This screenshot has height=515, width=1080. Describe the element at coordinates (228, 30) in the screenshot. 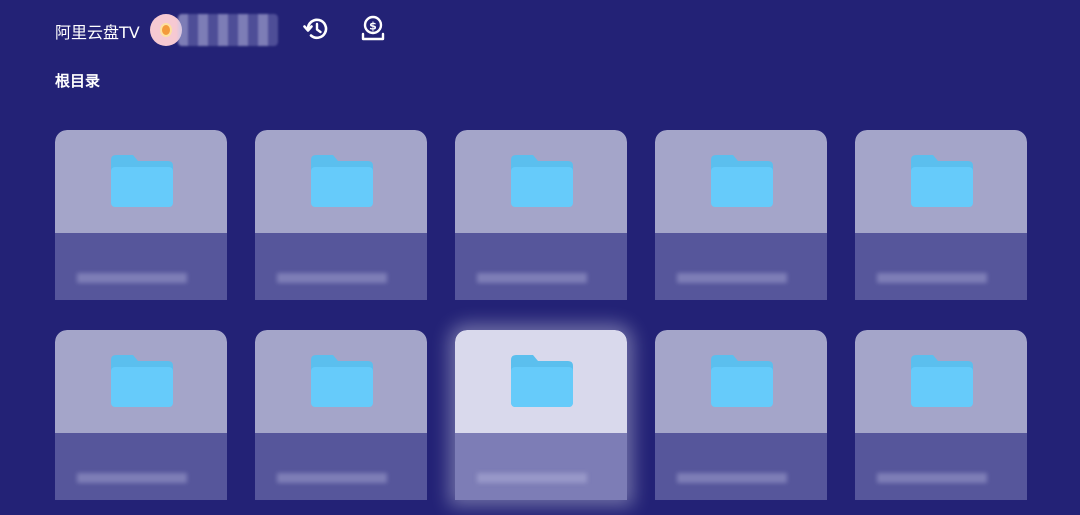

I see `username` at that location.